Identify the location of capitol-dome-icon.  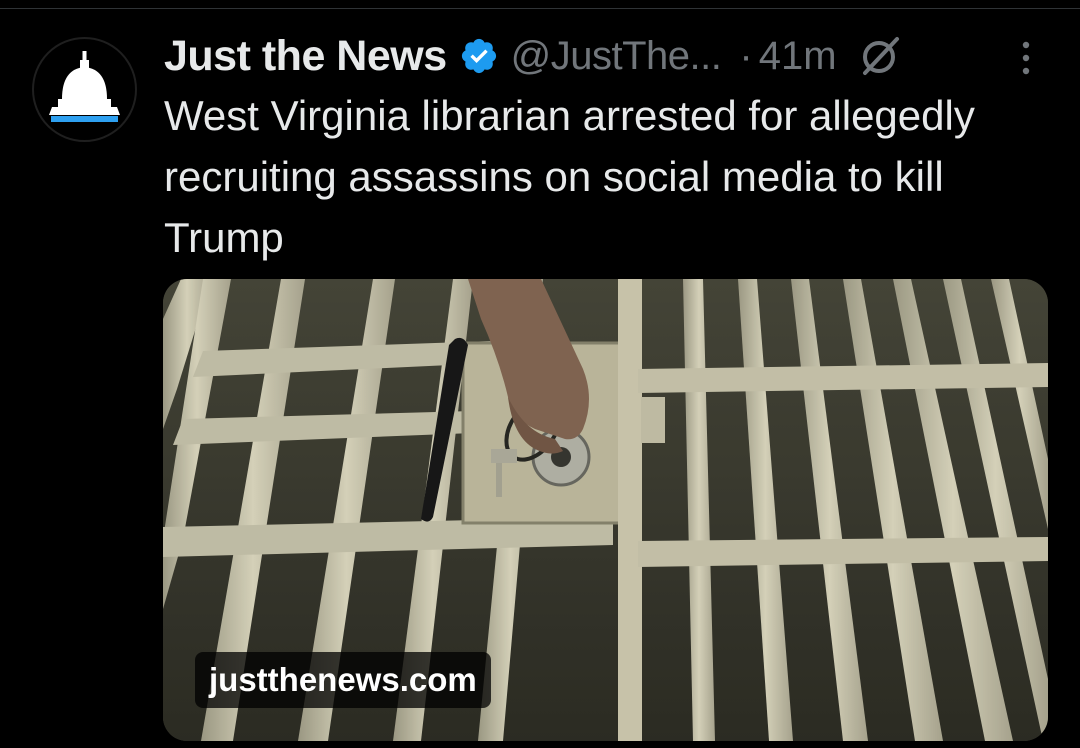
(84, 86).